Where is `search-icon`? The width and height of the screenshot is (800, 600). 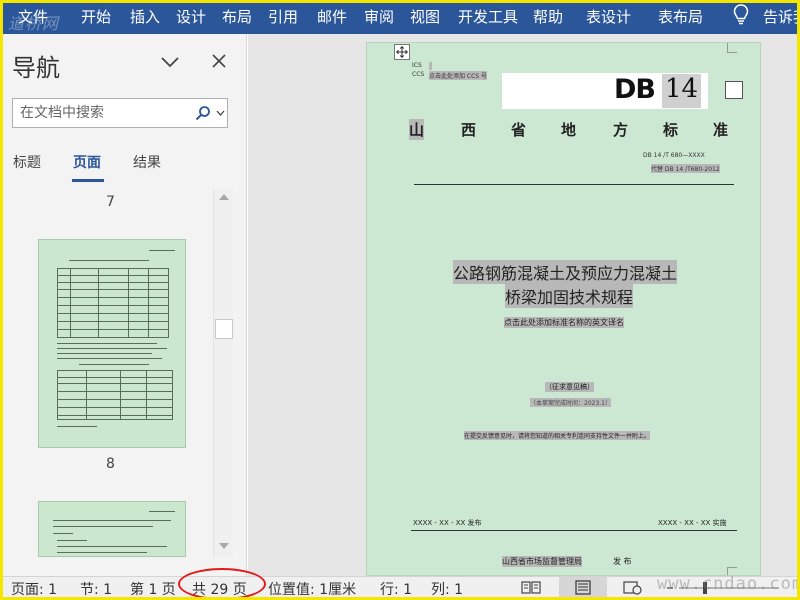
search-icon is located at coordinates (203, 113).